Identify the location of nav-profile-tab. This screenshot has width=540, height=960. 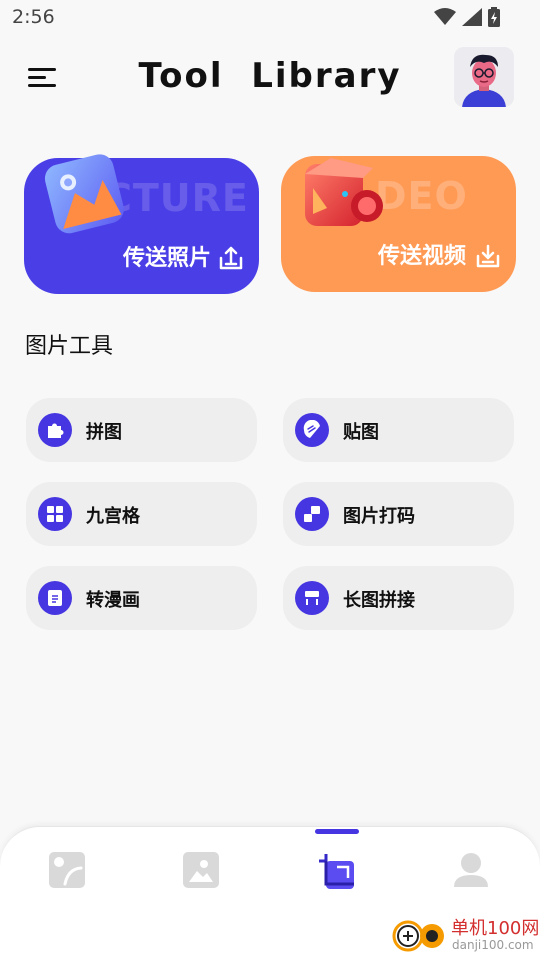
(472, 872).